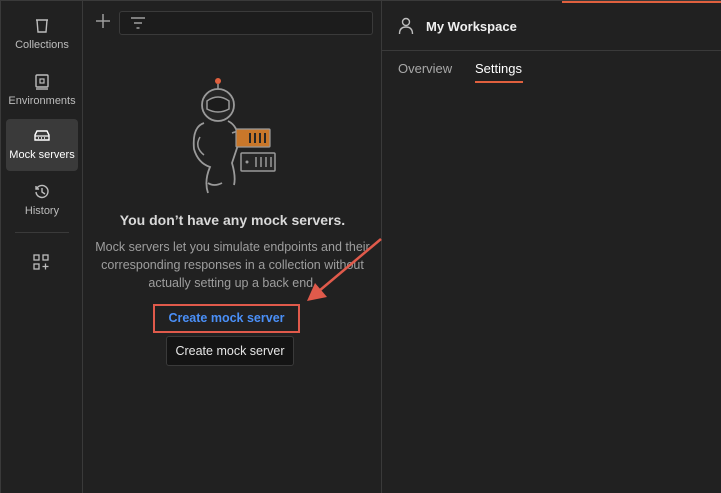 Image resolution: width=721 pixels, height=493 pixels. Describe the element at coordinates (42, 211) in the screenshot. I see `sidebar-item-label: History` at that location.